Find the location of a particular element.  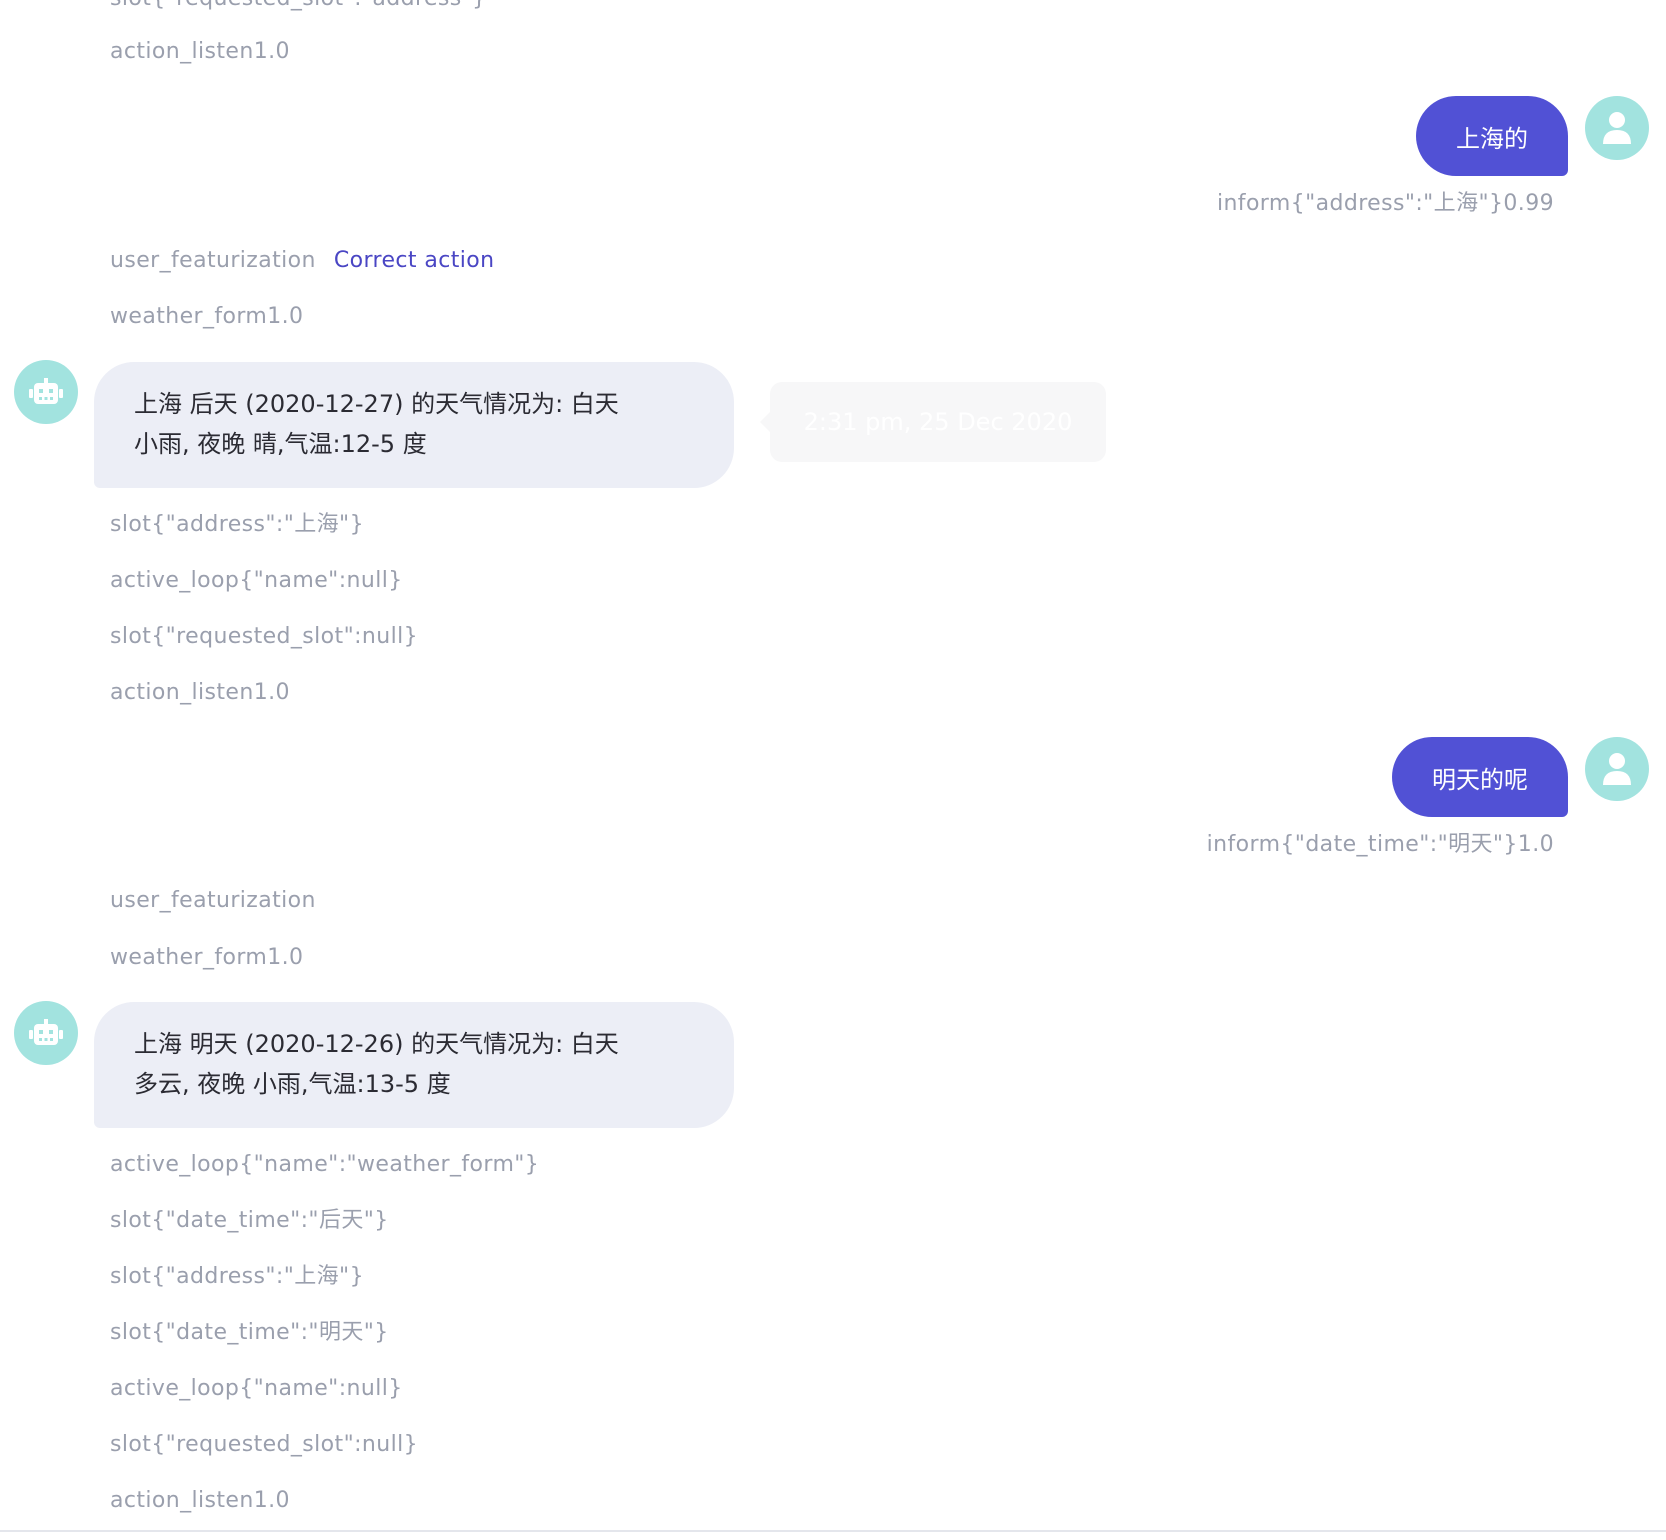

featurization-row: user_featurization Correct action is located at coordinates (302, 261).